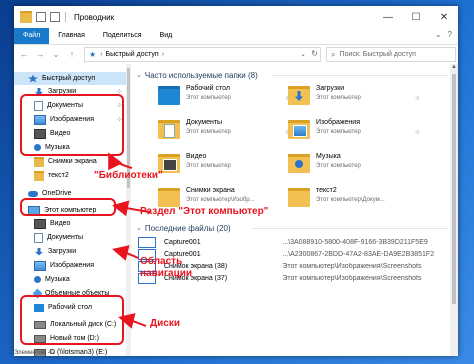 The width and height of the screenshot is (474, 364). What do you see at coordinates (132, 321) in the screenshot?
I see `disks-arrow` at bounding box center [132, 321].